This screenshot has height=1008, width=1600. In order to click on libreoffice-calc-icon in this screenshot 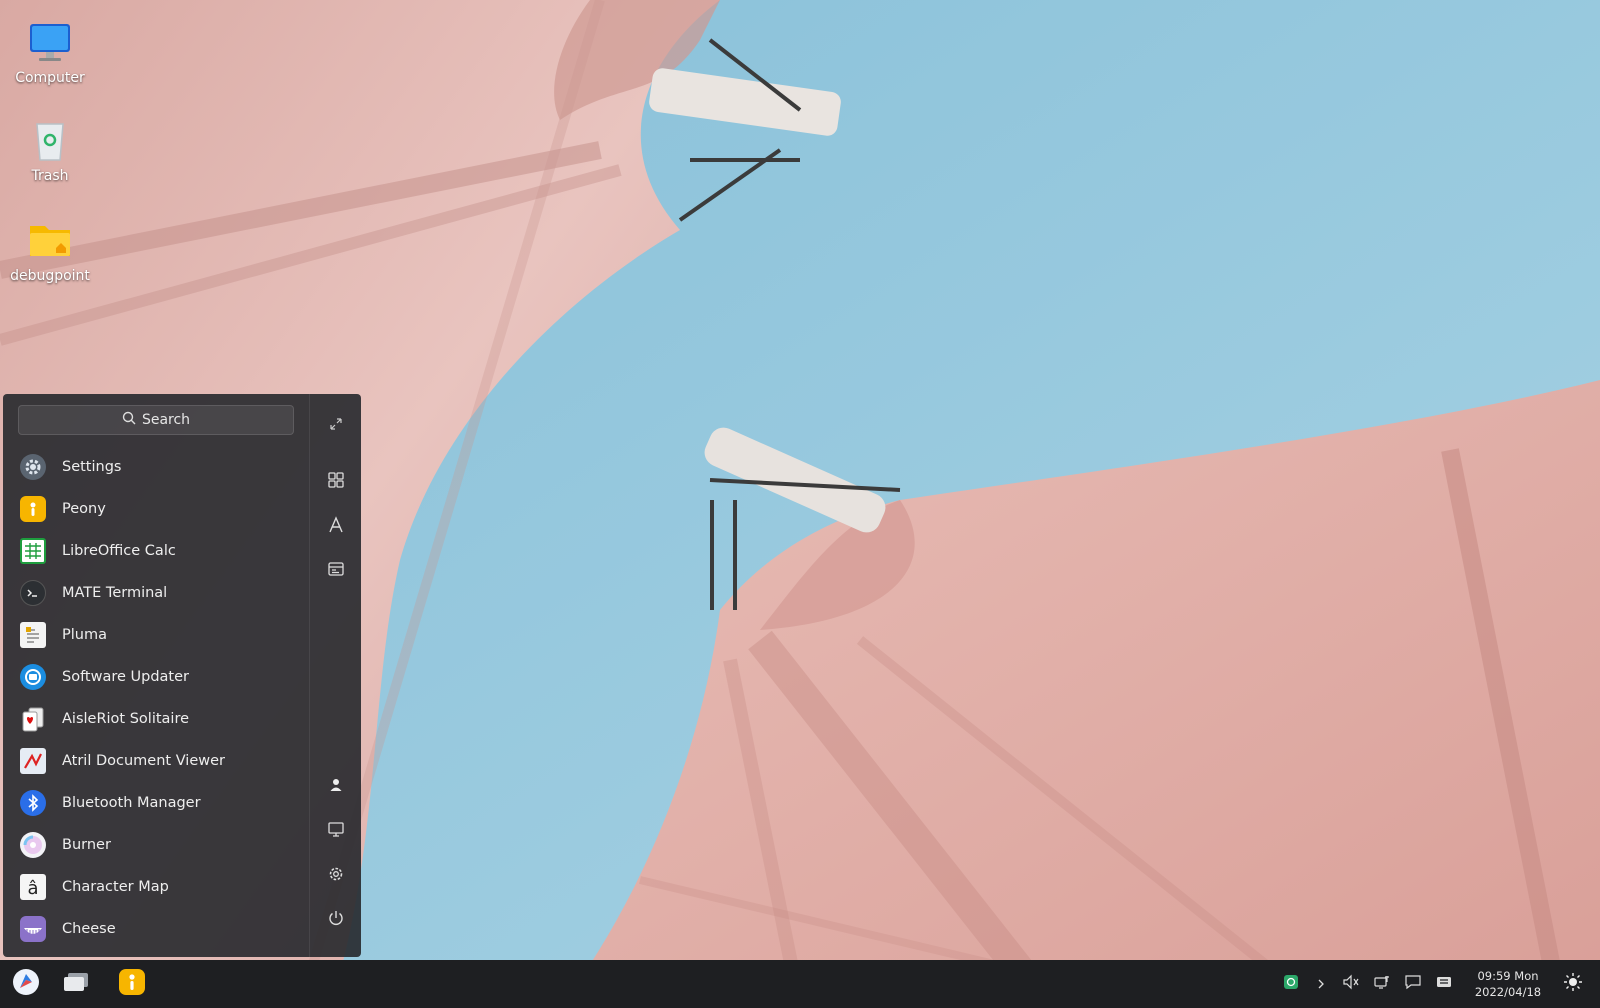, I will do `click(33, 551)`.